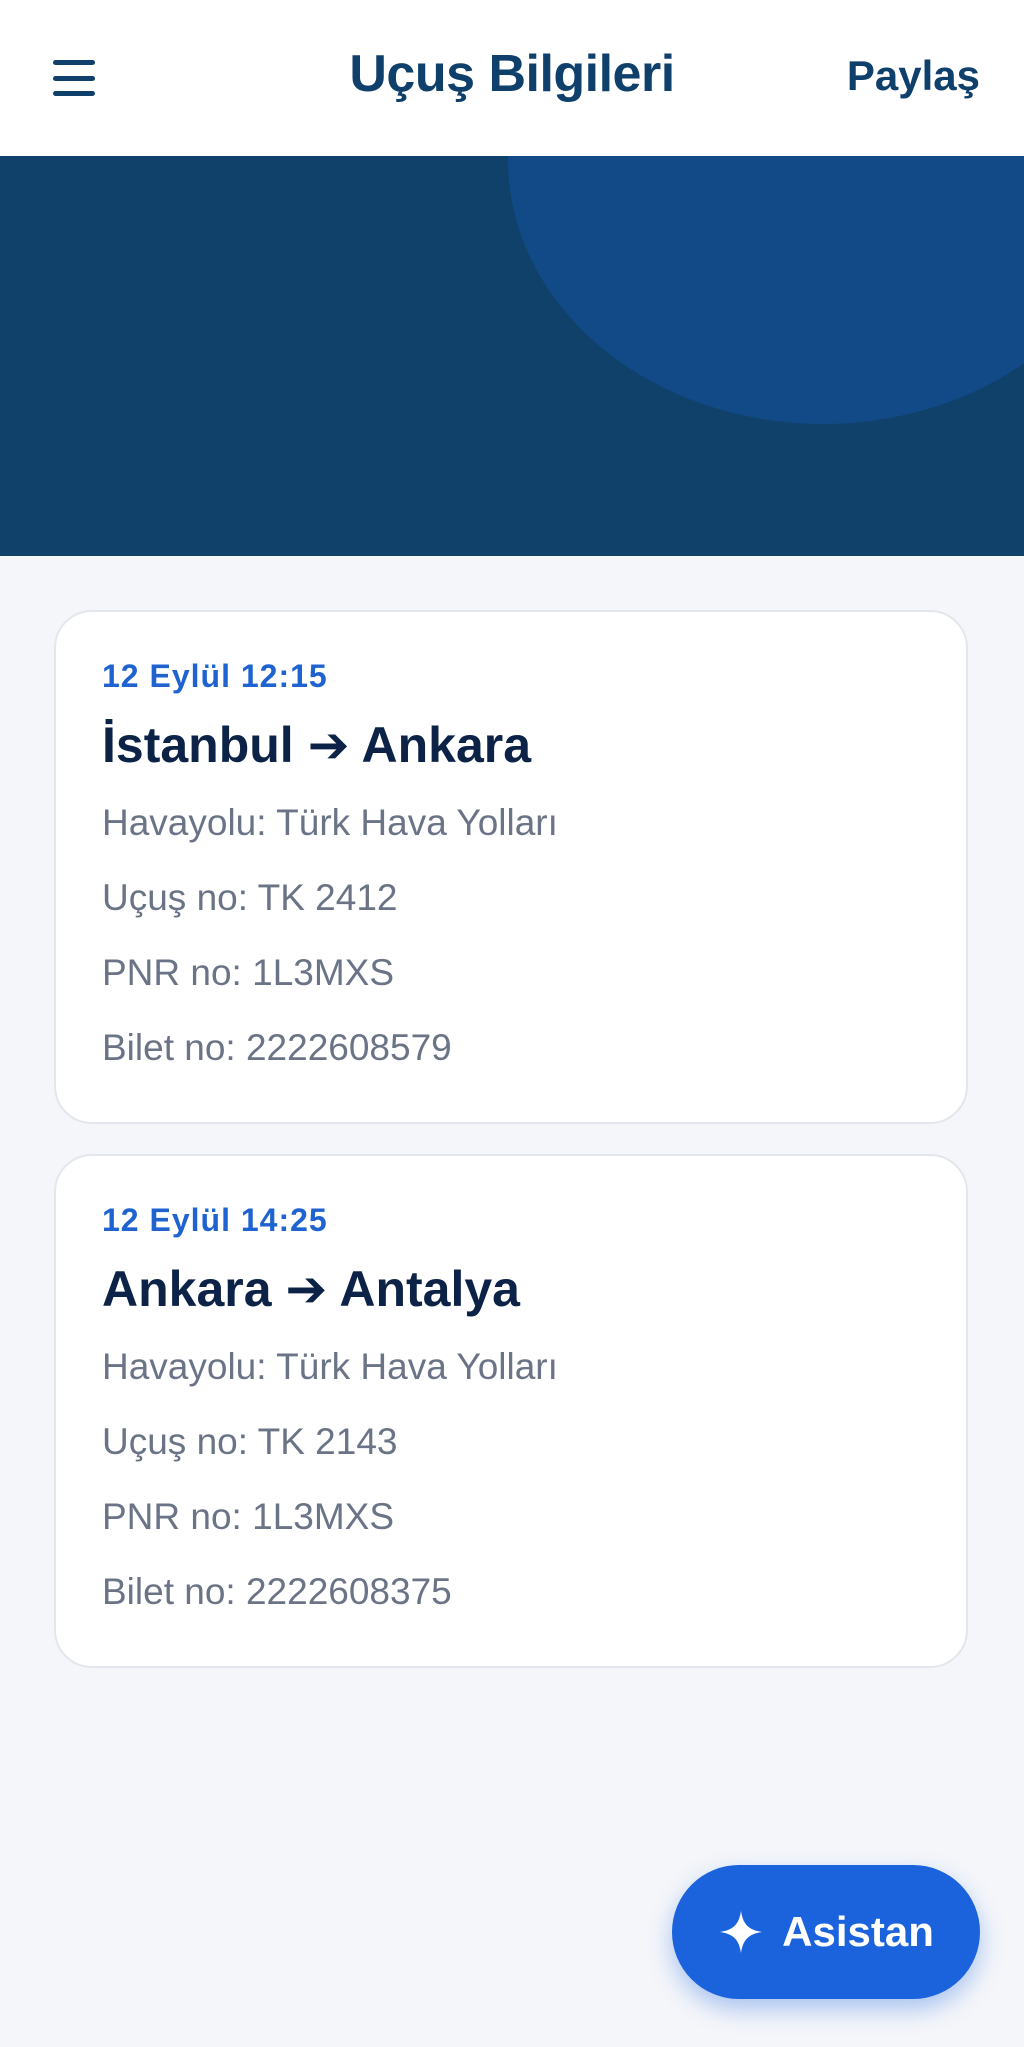  What do you see at coordinates (741, 1932) in the screenshot?
I see `sparkle-icon` at bounding box center [741, 1932].